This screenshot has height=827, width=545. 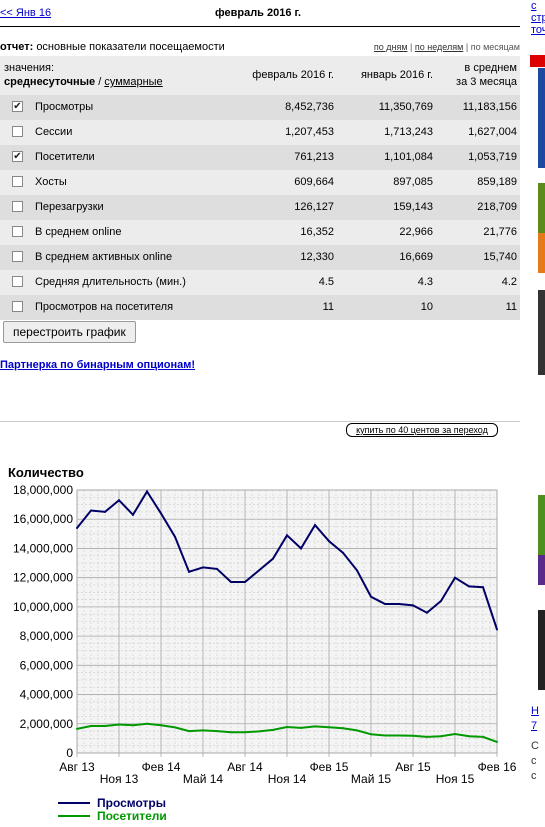 What do you see at coordinates (416, 257) in the screenshot?
I see `value-jan: 16,669` at bounding box center [416, 257].